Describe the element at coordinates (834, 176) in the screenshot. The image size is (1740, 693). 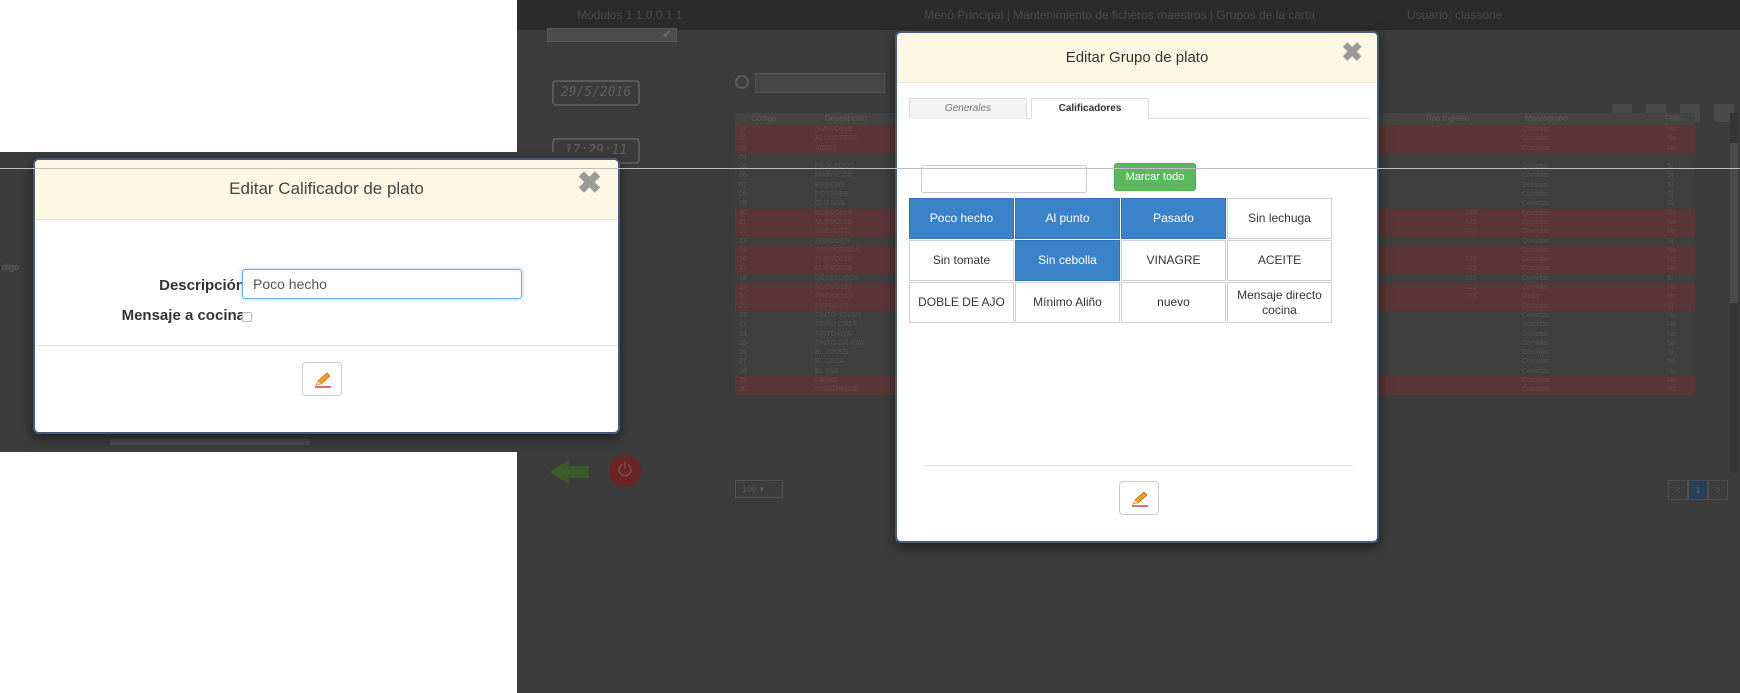
I see `cell-desc: MARISCOS` at that location.